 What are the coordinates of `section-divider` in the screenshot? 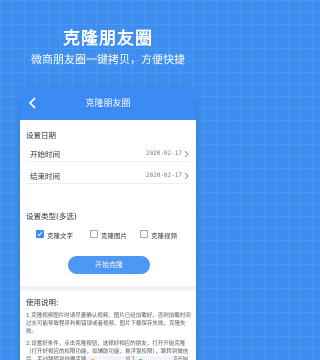 It's located at (108, 288).